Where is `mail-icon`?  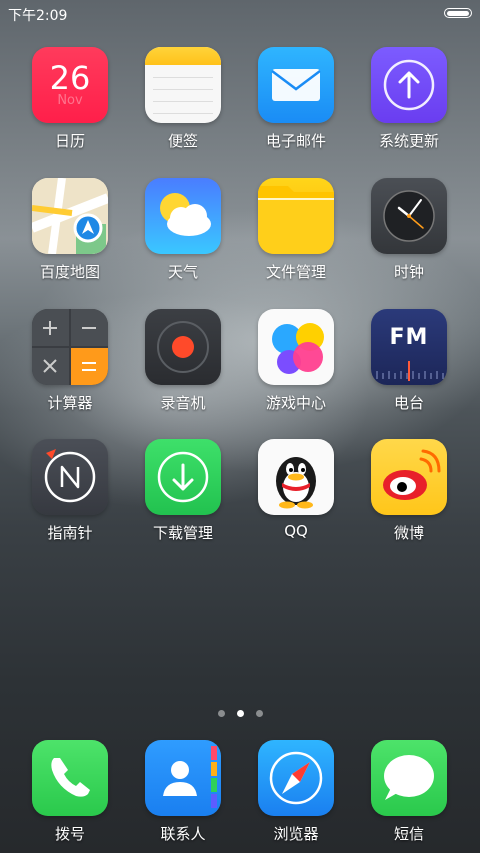
mail-icon is located at coordinates (296, 85).